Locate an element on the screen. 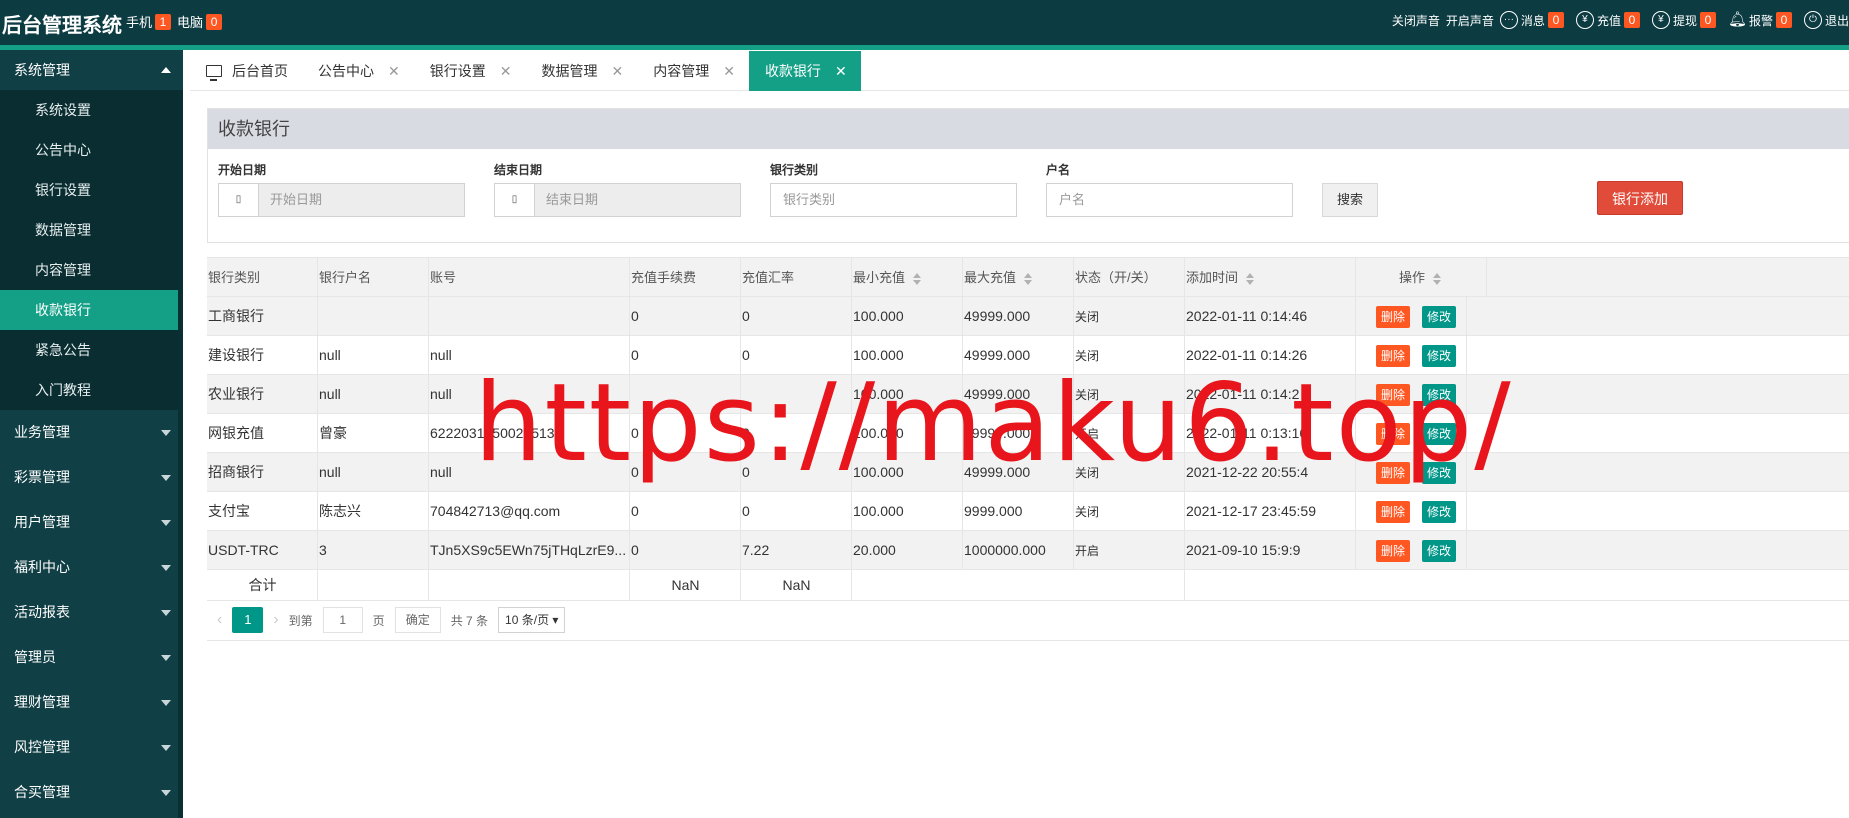 The image size is (1849, 818). col-actions: 操作 is located at coordinates (1421, 277).